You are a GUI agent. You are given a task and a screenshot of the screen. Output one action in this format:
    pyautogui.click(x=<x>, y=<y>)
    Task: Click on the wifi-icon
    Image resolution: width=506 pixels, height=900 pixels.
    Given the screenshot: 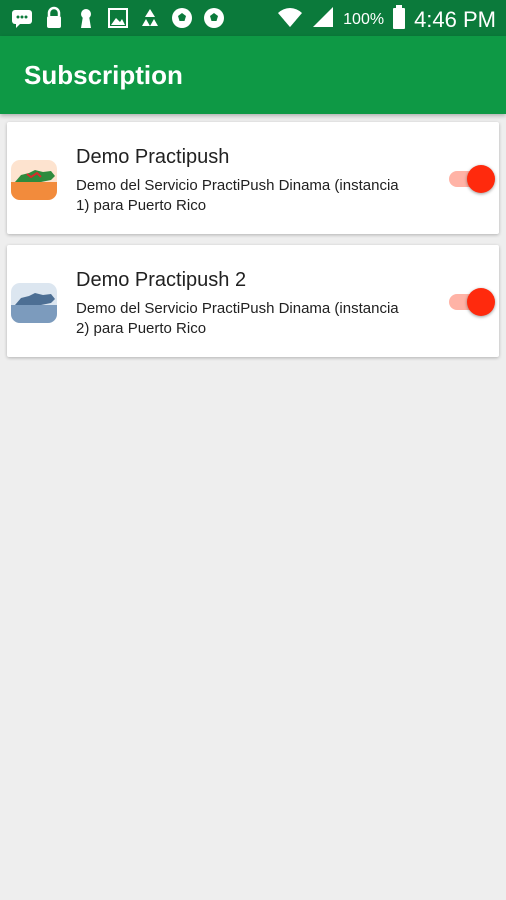 What is the action you would take?
    pyautogui.click(x=290, y=19)
    